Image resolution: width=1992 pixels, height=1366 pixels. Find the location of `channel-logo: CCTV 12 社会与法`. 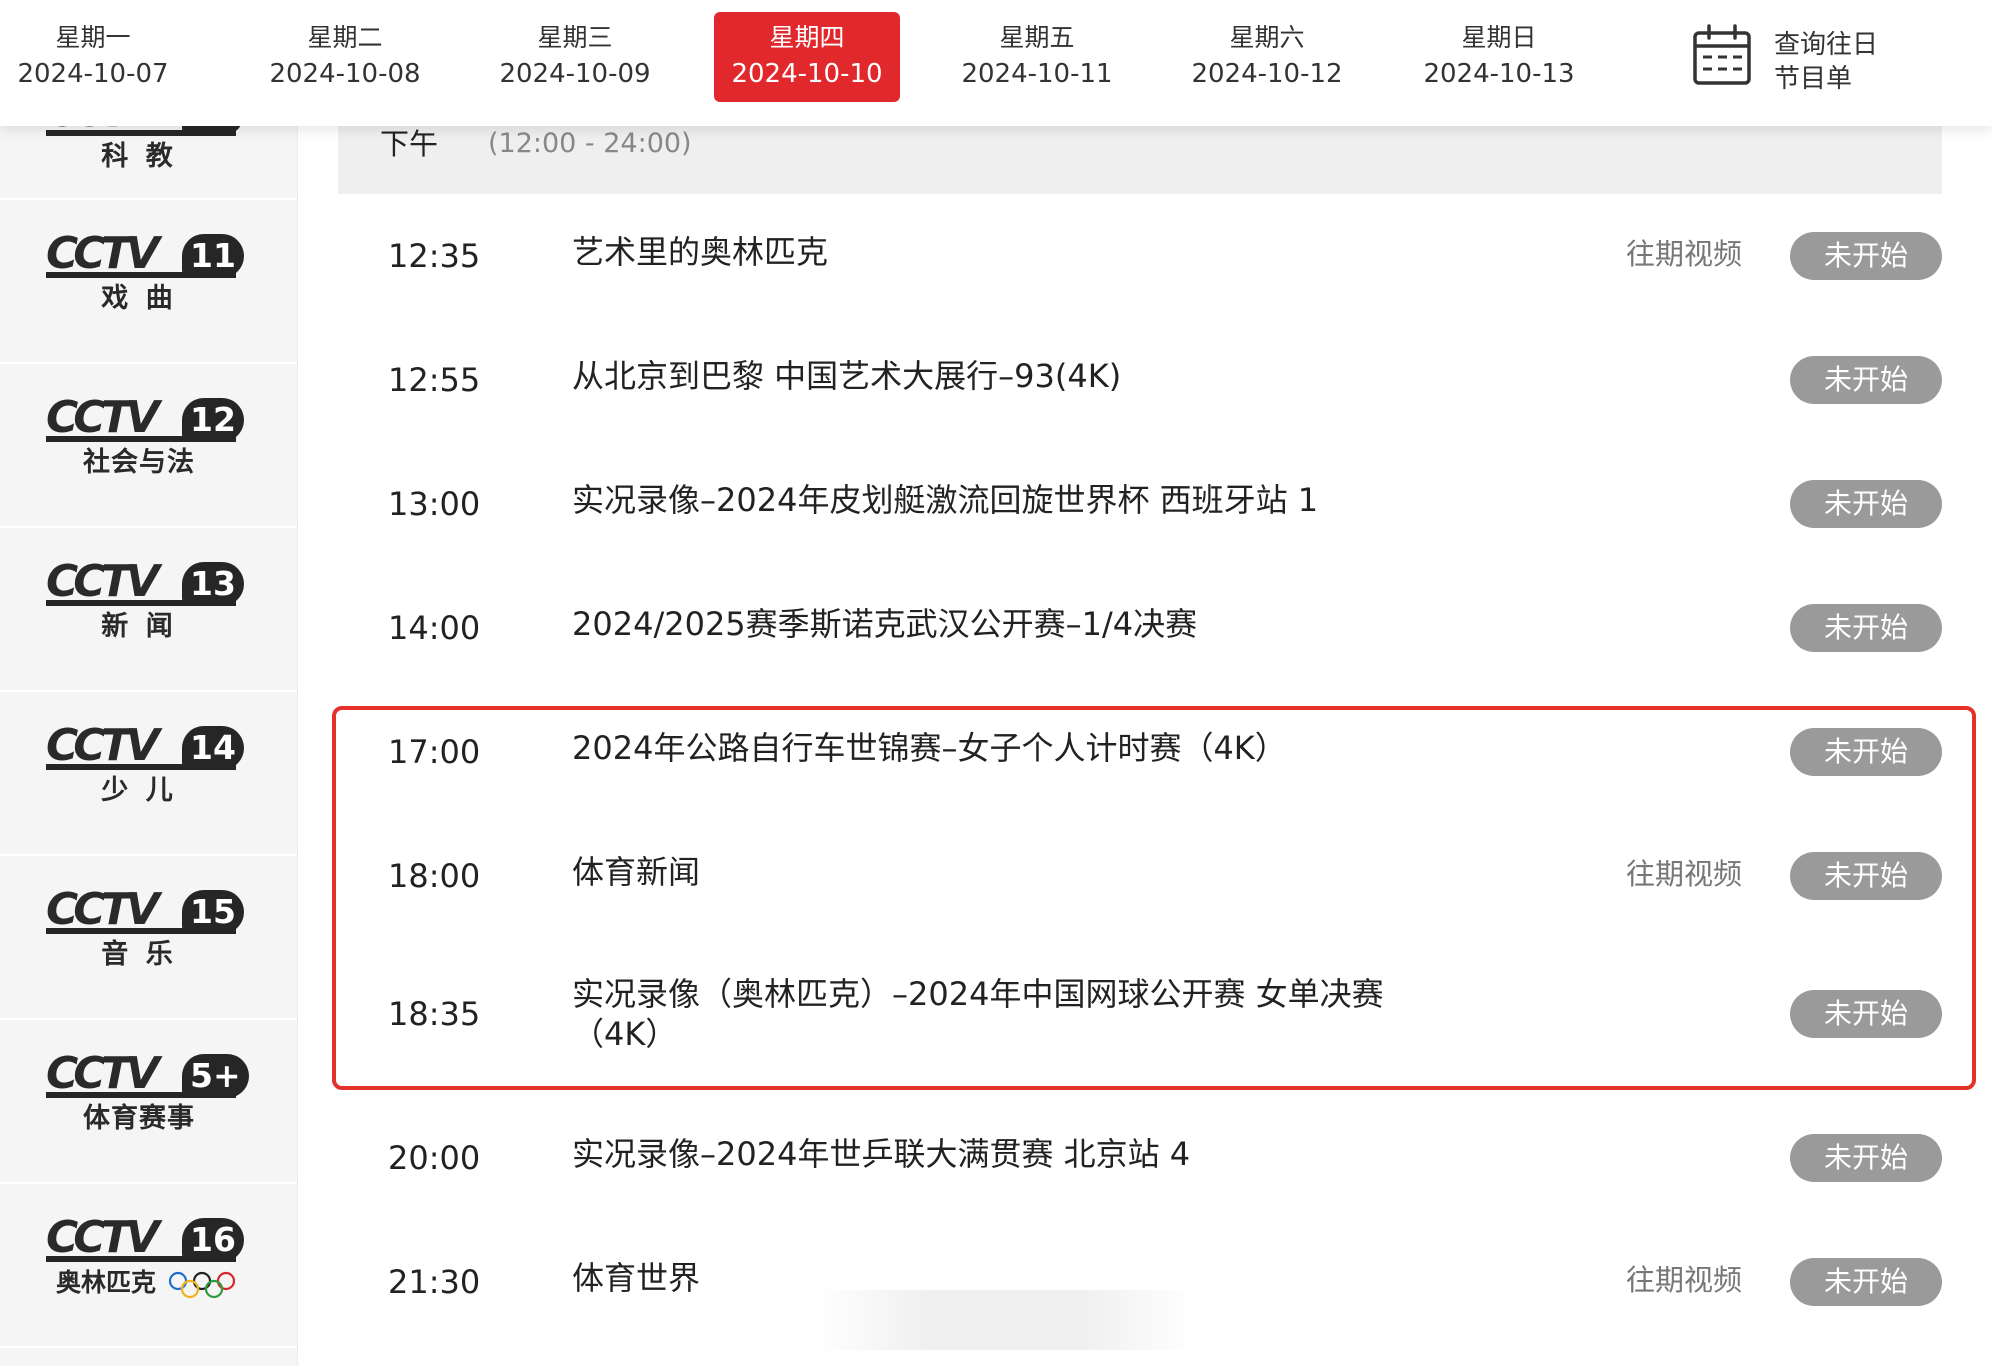

channel-logo: CCTV 12 社会与法 is located at coordinates (145, 444).